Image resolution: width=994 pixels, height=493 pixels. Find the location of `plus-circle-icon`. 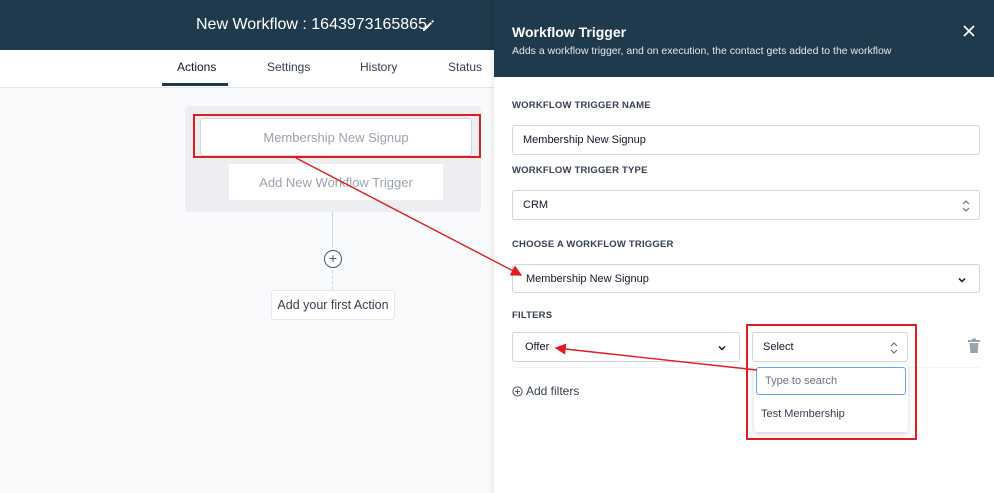

plus-circle-icon is located at coordinates (517, 391).